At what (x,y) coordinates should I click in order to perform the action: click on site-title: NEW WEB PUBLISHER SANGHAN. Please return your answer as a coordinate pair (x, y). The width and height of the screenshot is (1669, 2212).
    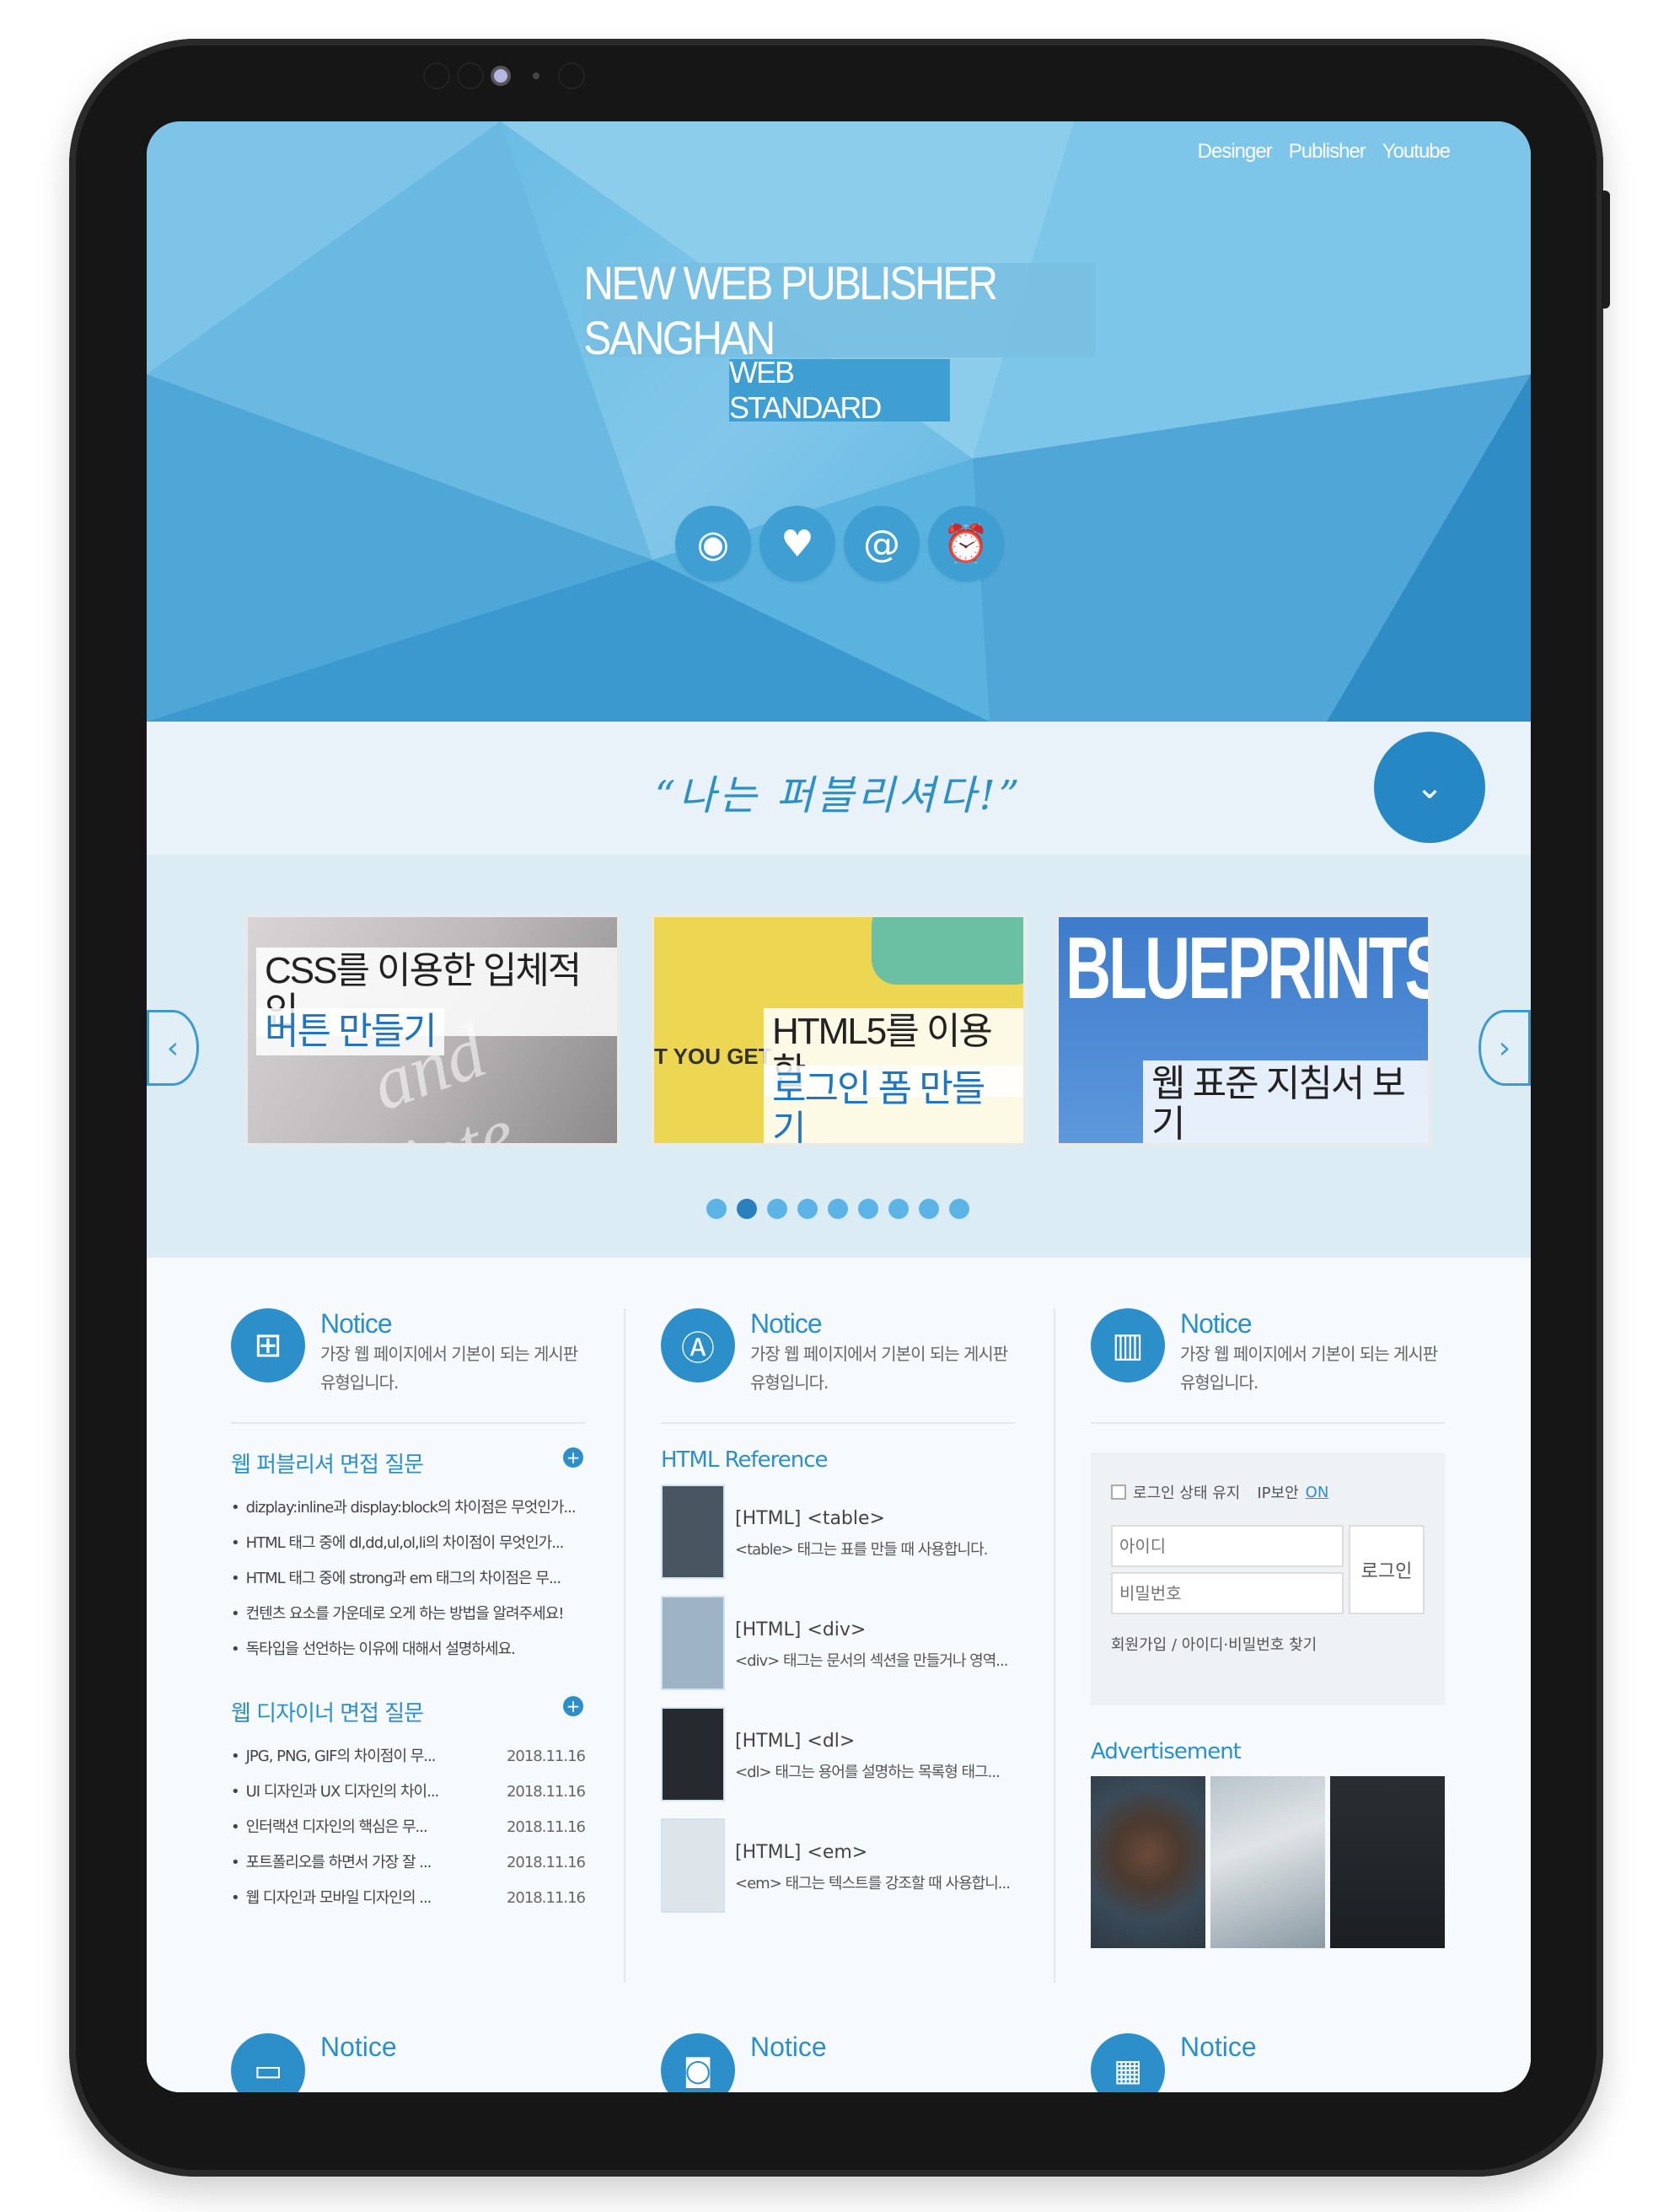
    Looking at the image, I should click on (840, 310).